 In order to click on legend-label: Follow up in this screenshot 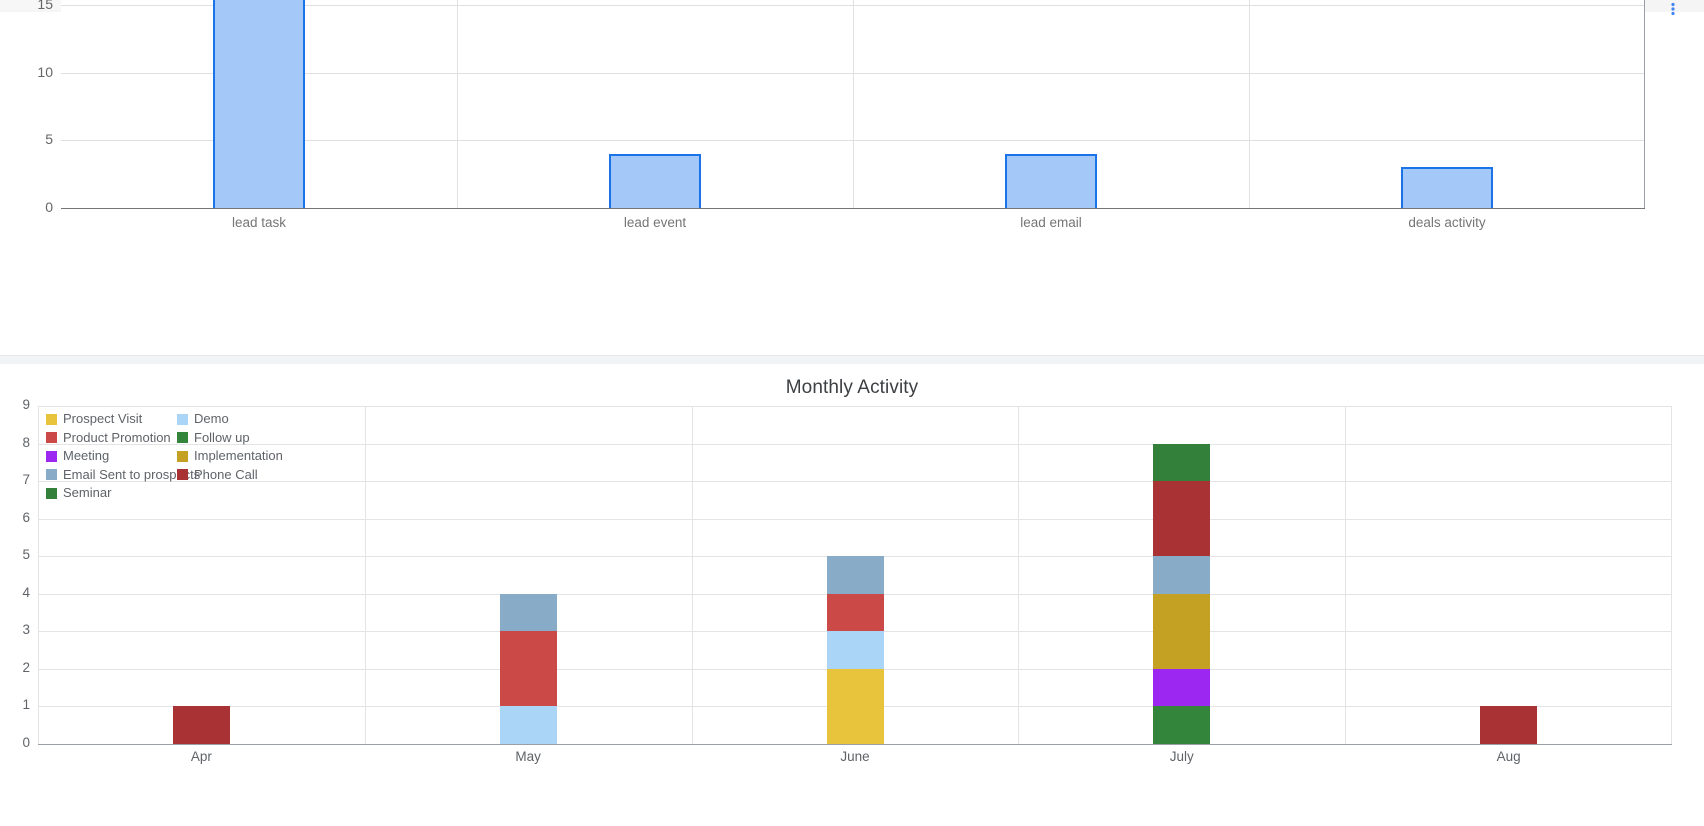, I will do `click(222, 437)`.